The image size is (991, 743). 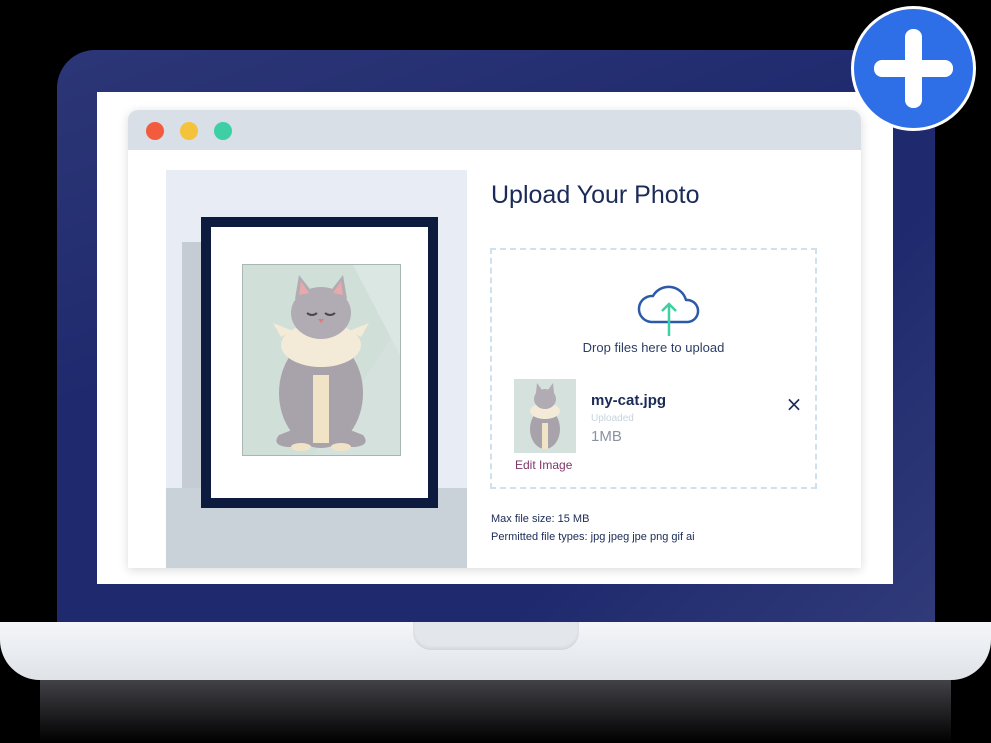 I want to click on file-thumbnail, so click(x=545, y=416).